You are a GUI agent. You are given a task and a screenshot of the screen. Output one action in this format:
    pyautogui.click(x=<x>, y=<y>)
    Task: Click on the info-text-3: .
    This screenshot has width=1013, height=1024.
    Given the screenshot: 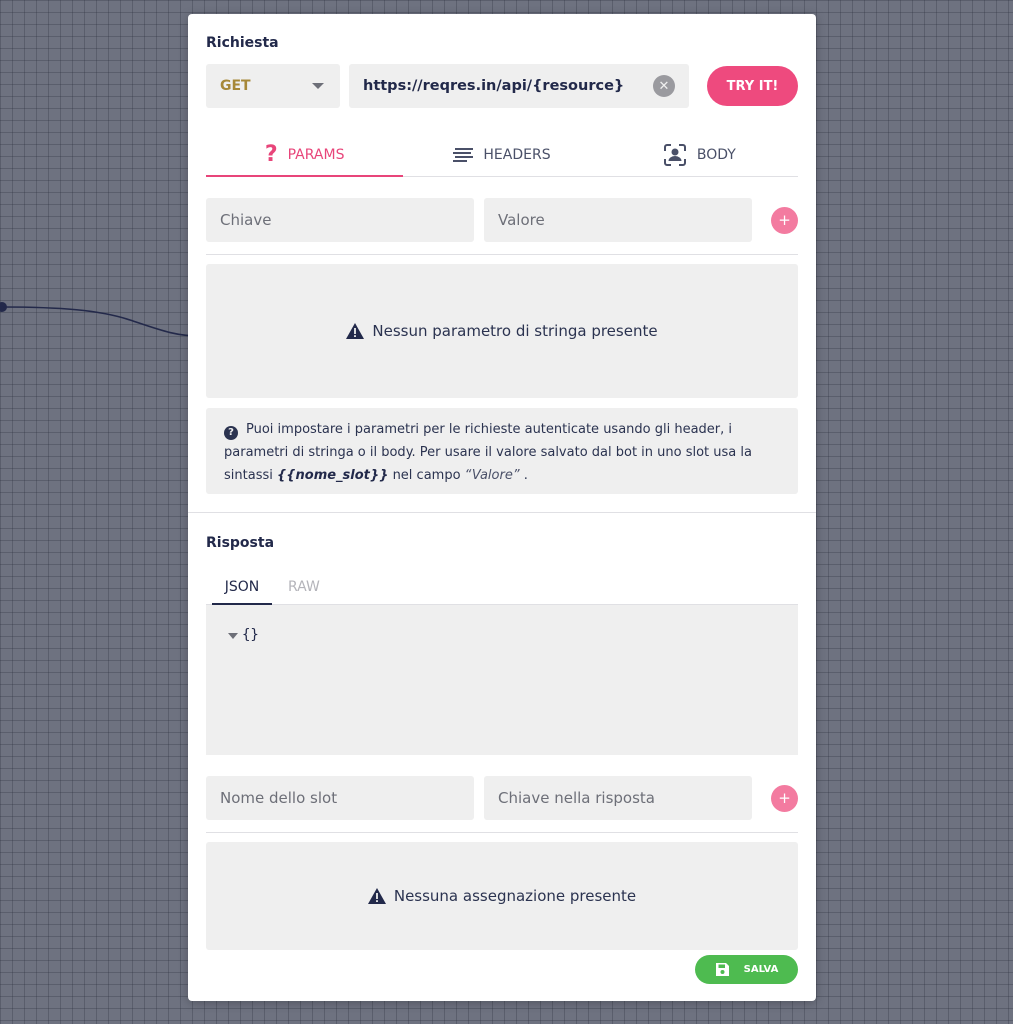 What is the action you would take?
    pyautogui.click(x=525, y=475)
    